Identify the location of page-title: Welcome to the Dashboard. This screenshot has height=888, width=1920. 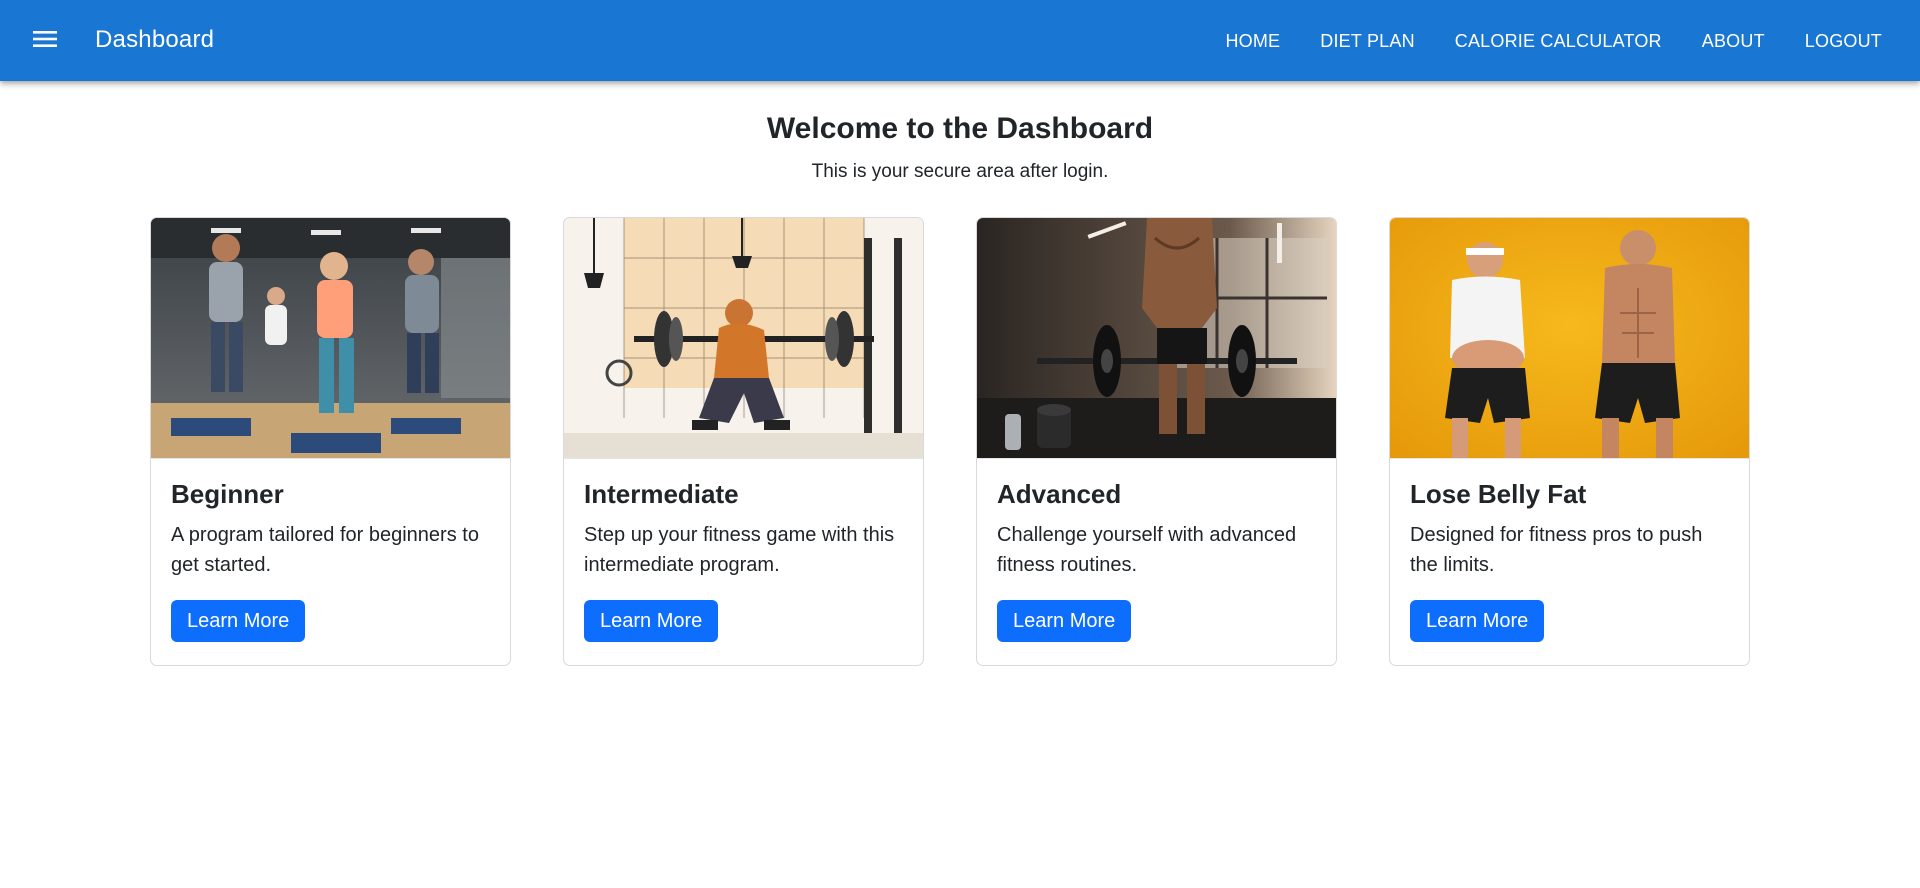
(960, 128).